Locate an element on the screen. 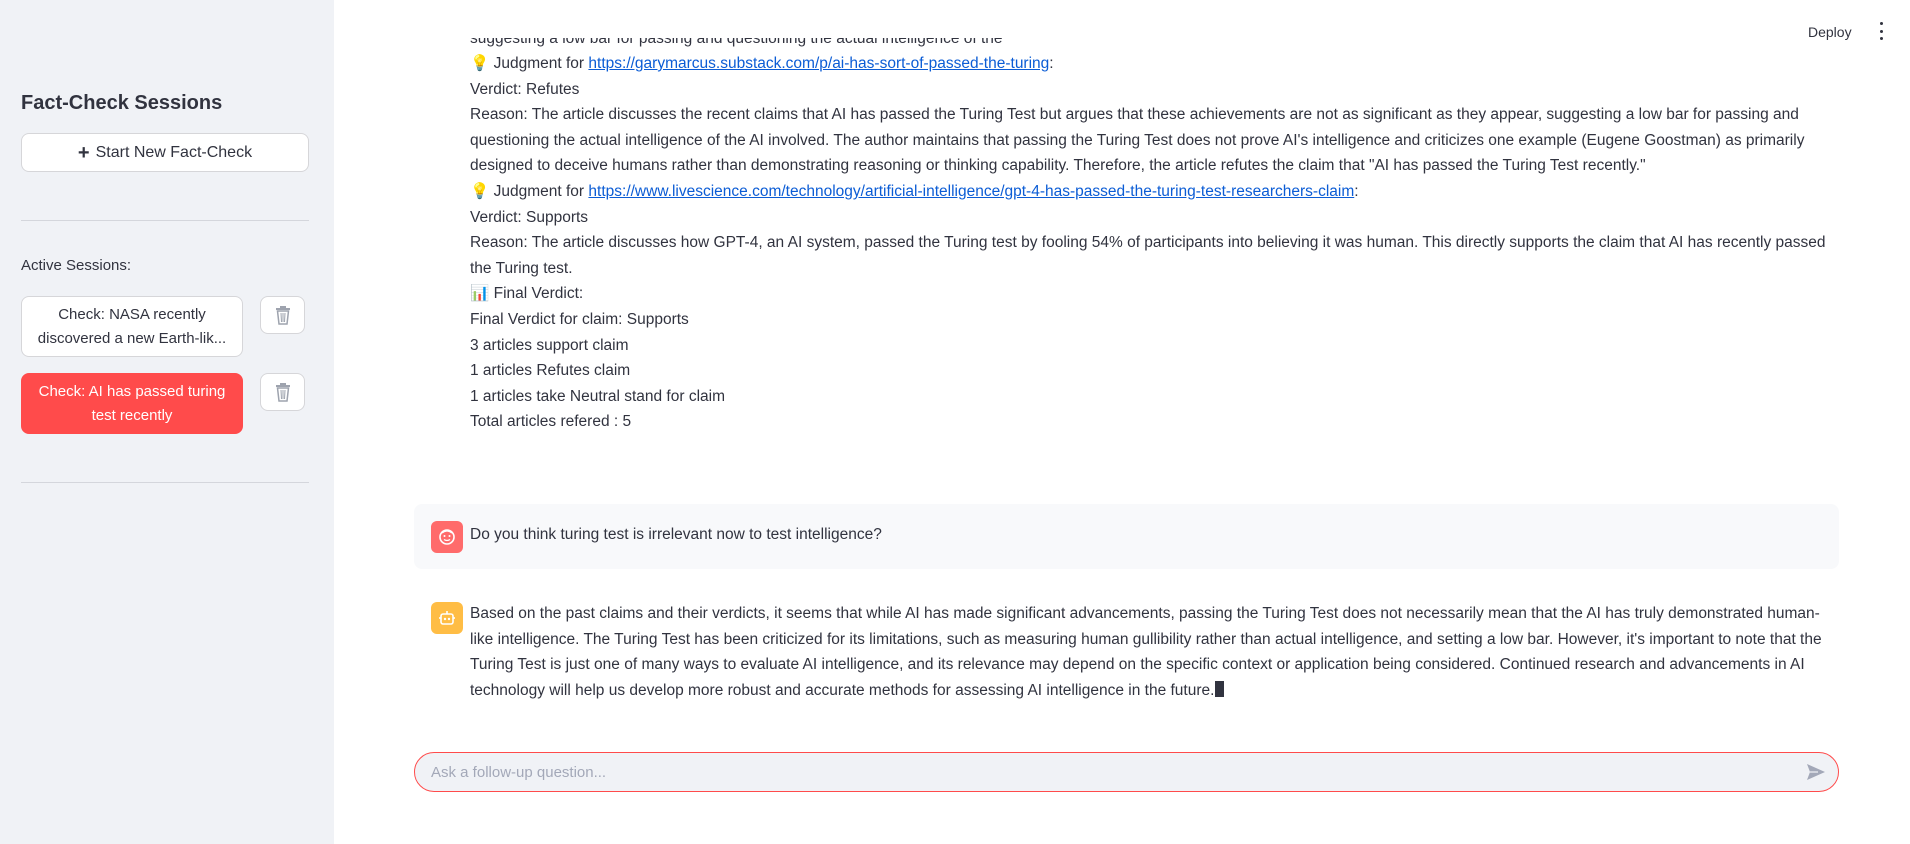  start-new-label: Start New Fact-Check is located at coordinates (174, 152).